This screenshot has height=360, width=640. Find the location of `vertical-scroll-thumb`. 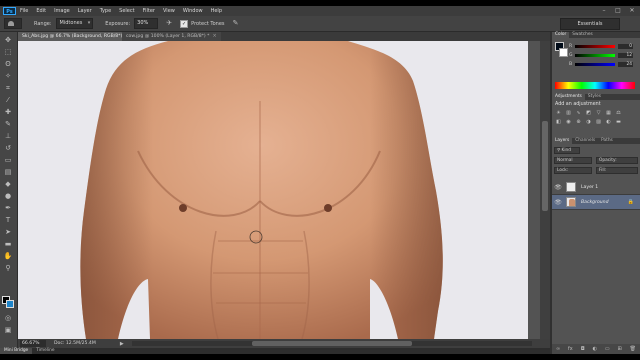

vertical-scroll-thumb is located at coordinates (545, 166).